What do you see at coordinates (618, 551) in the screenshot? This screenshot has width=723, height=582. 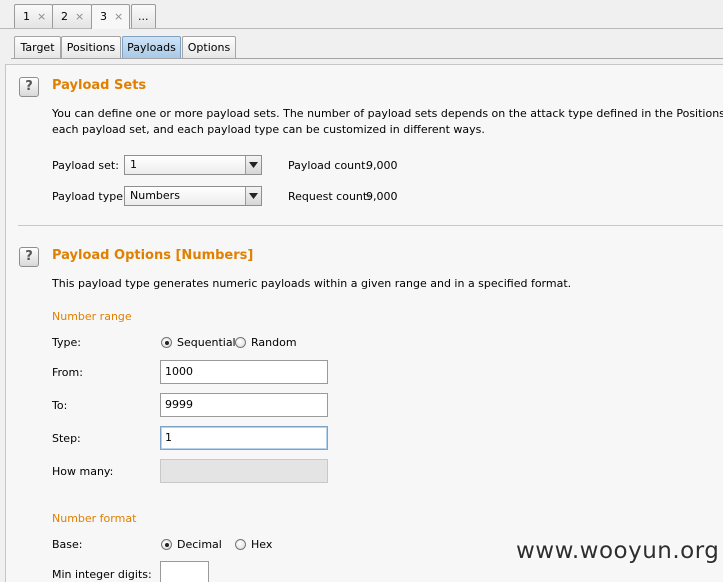 I see `watermark: www.wooyun.org` at bounding box center [618, 551].